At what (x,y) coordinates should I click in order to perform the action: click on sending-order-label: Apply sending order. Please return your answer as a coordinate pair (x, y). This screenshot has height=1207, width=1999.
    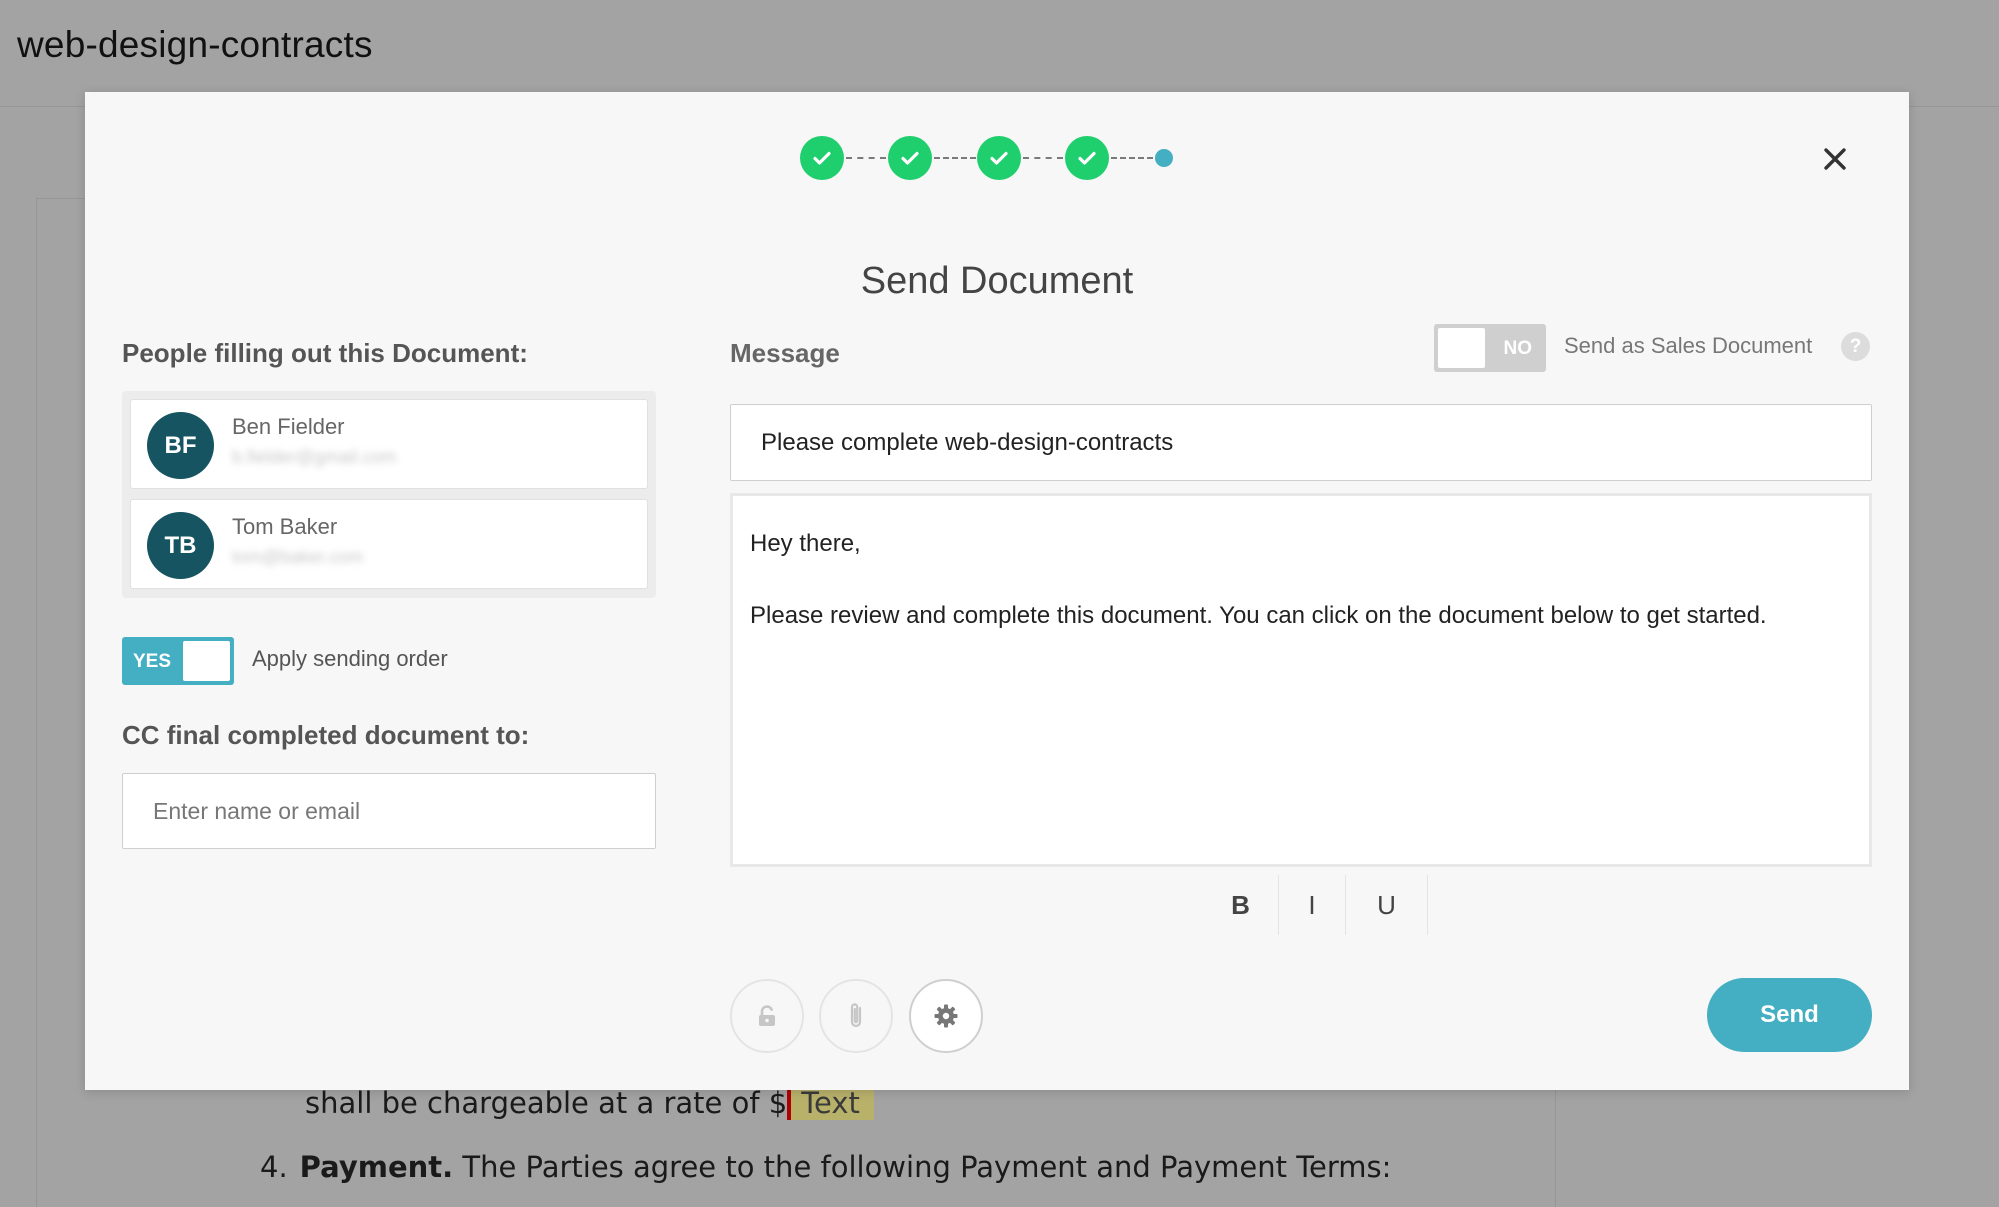
    Looking at the image, I should click on (350, 658).